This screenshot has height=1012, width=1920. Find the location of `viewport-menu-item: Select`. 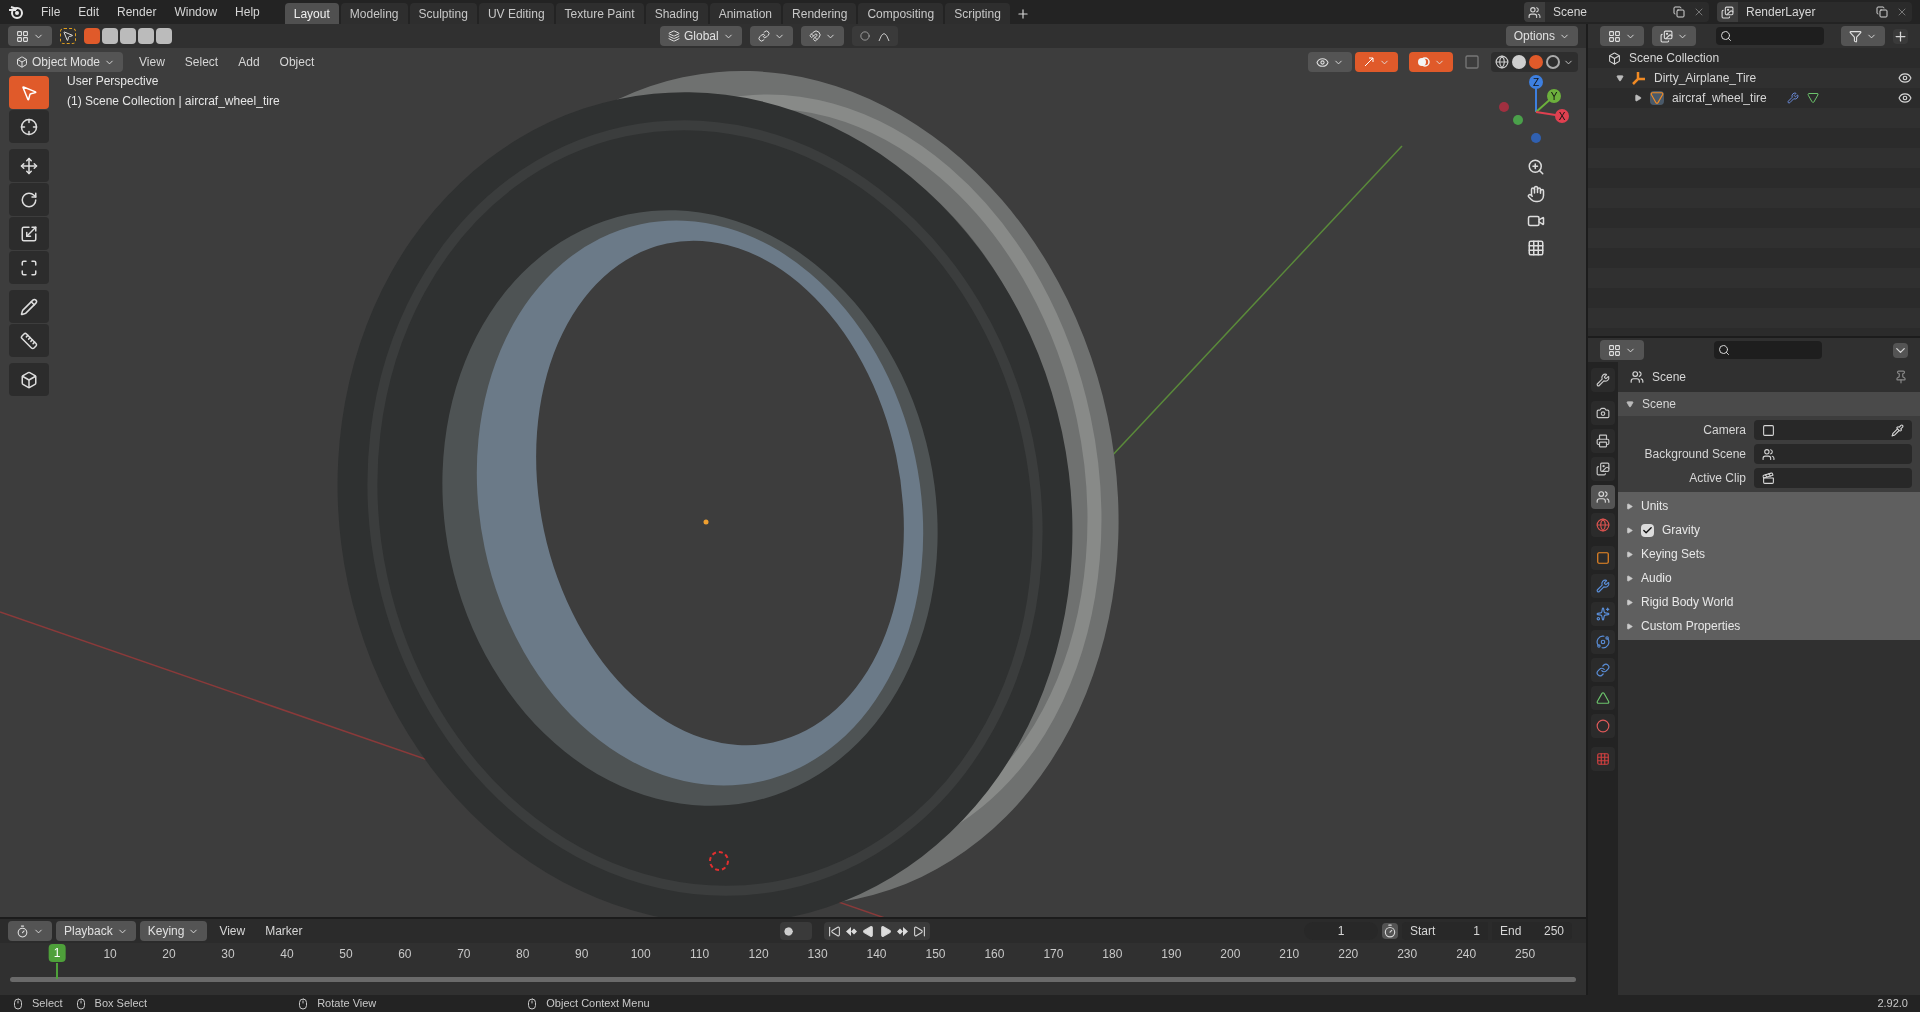

viewport-menu-item: Select is located at coordinates (201, 62).